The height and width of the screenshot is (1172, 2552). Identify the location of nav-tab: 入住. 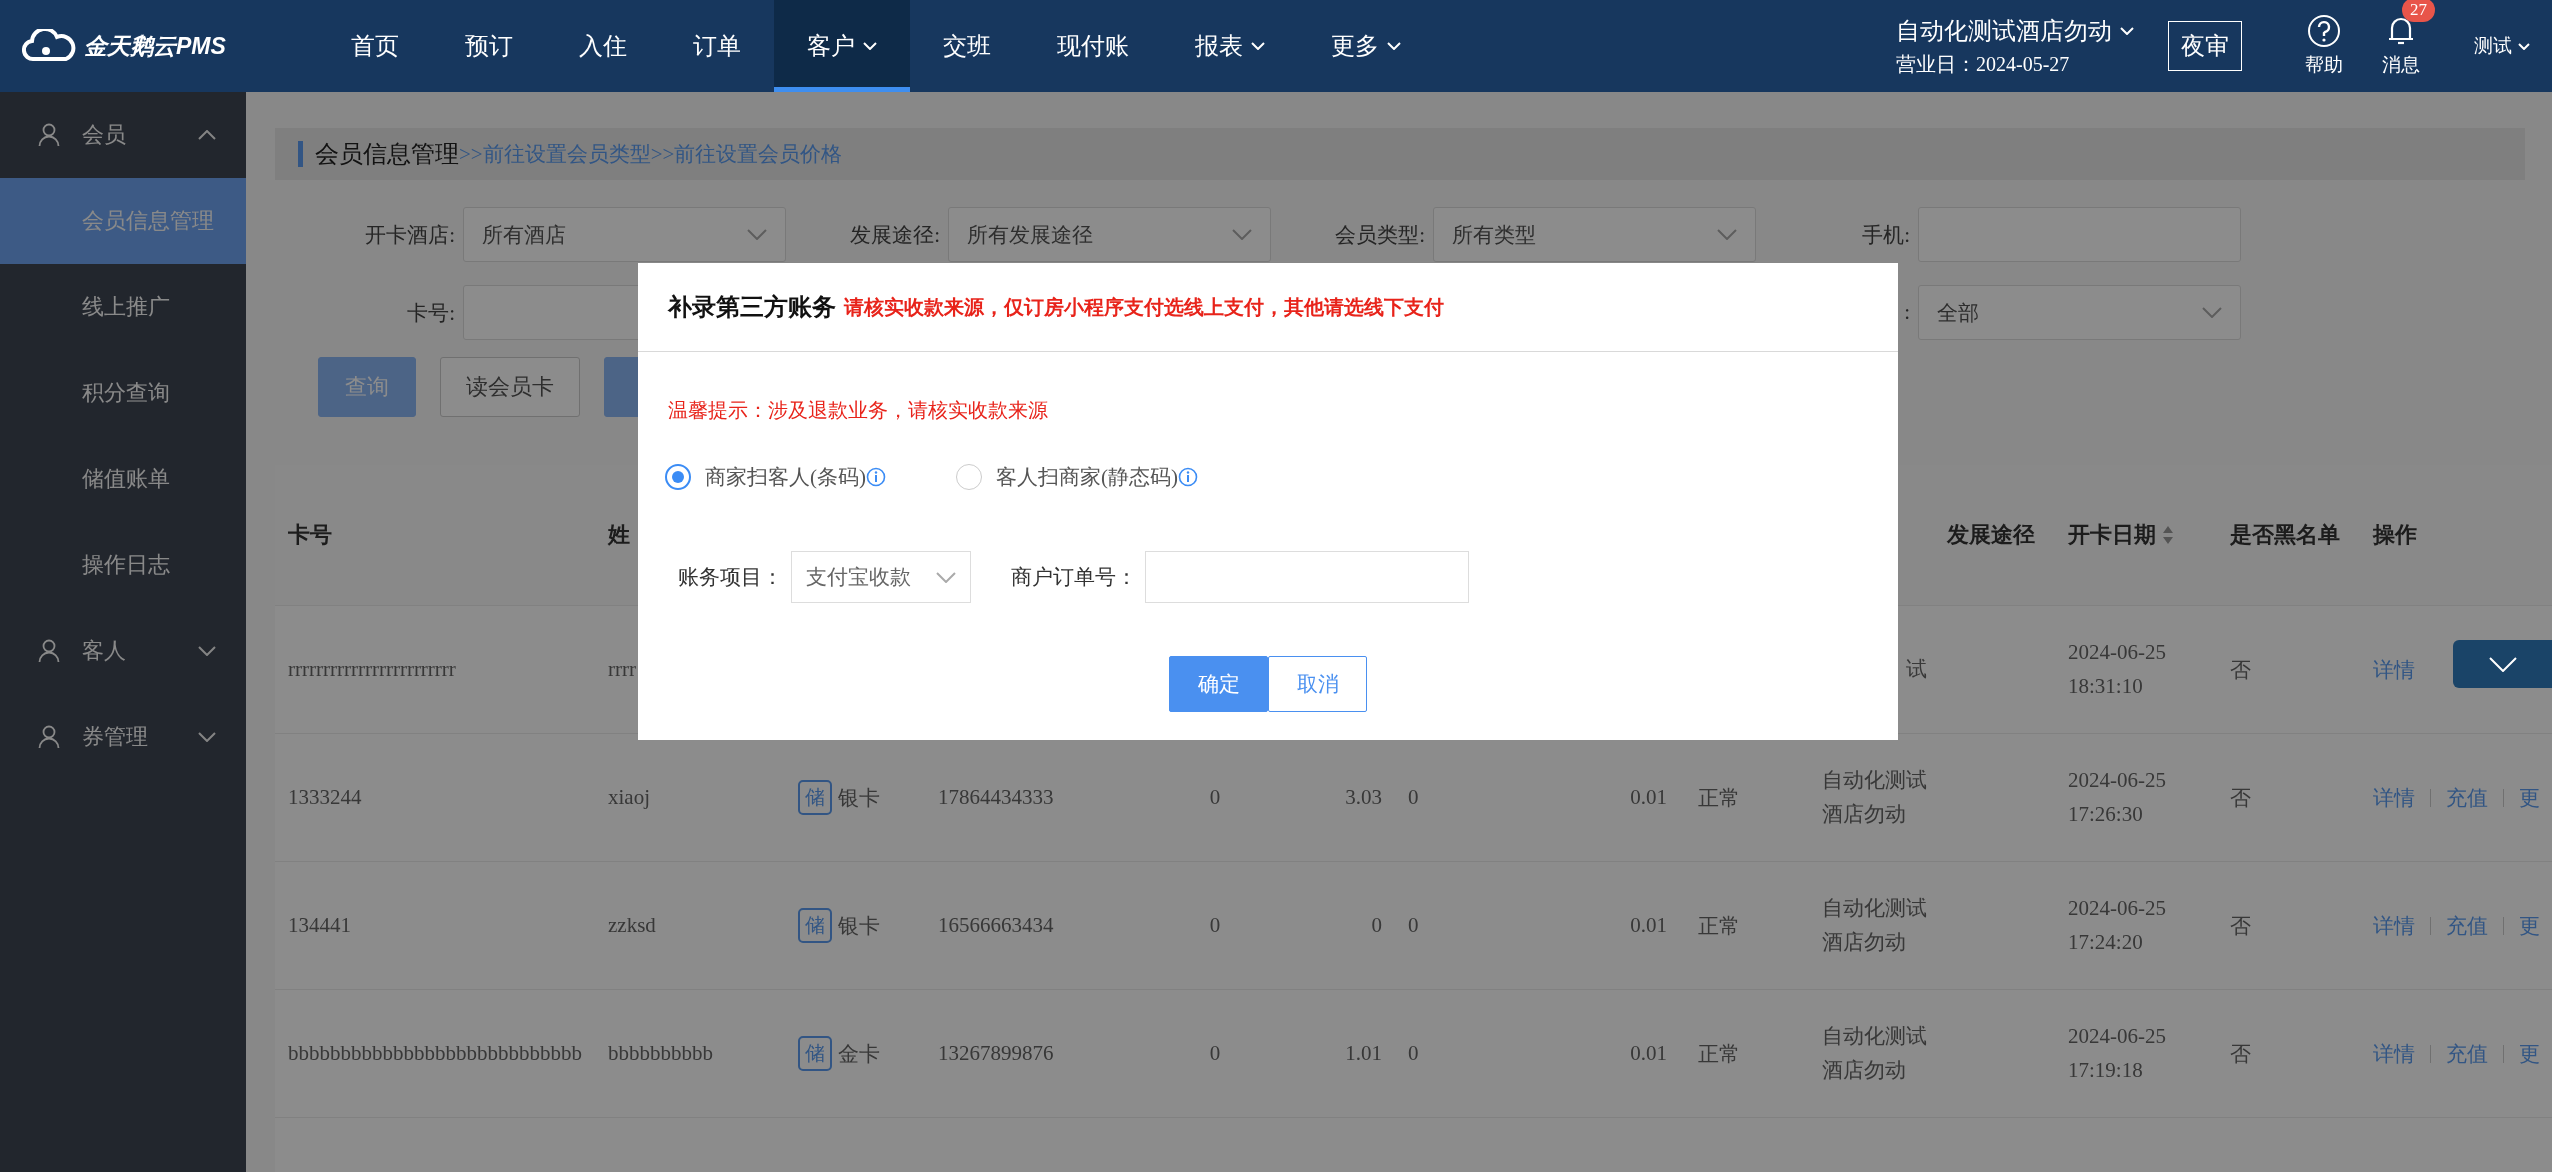
(603, 46).